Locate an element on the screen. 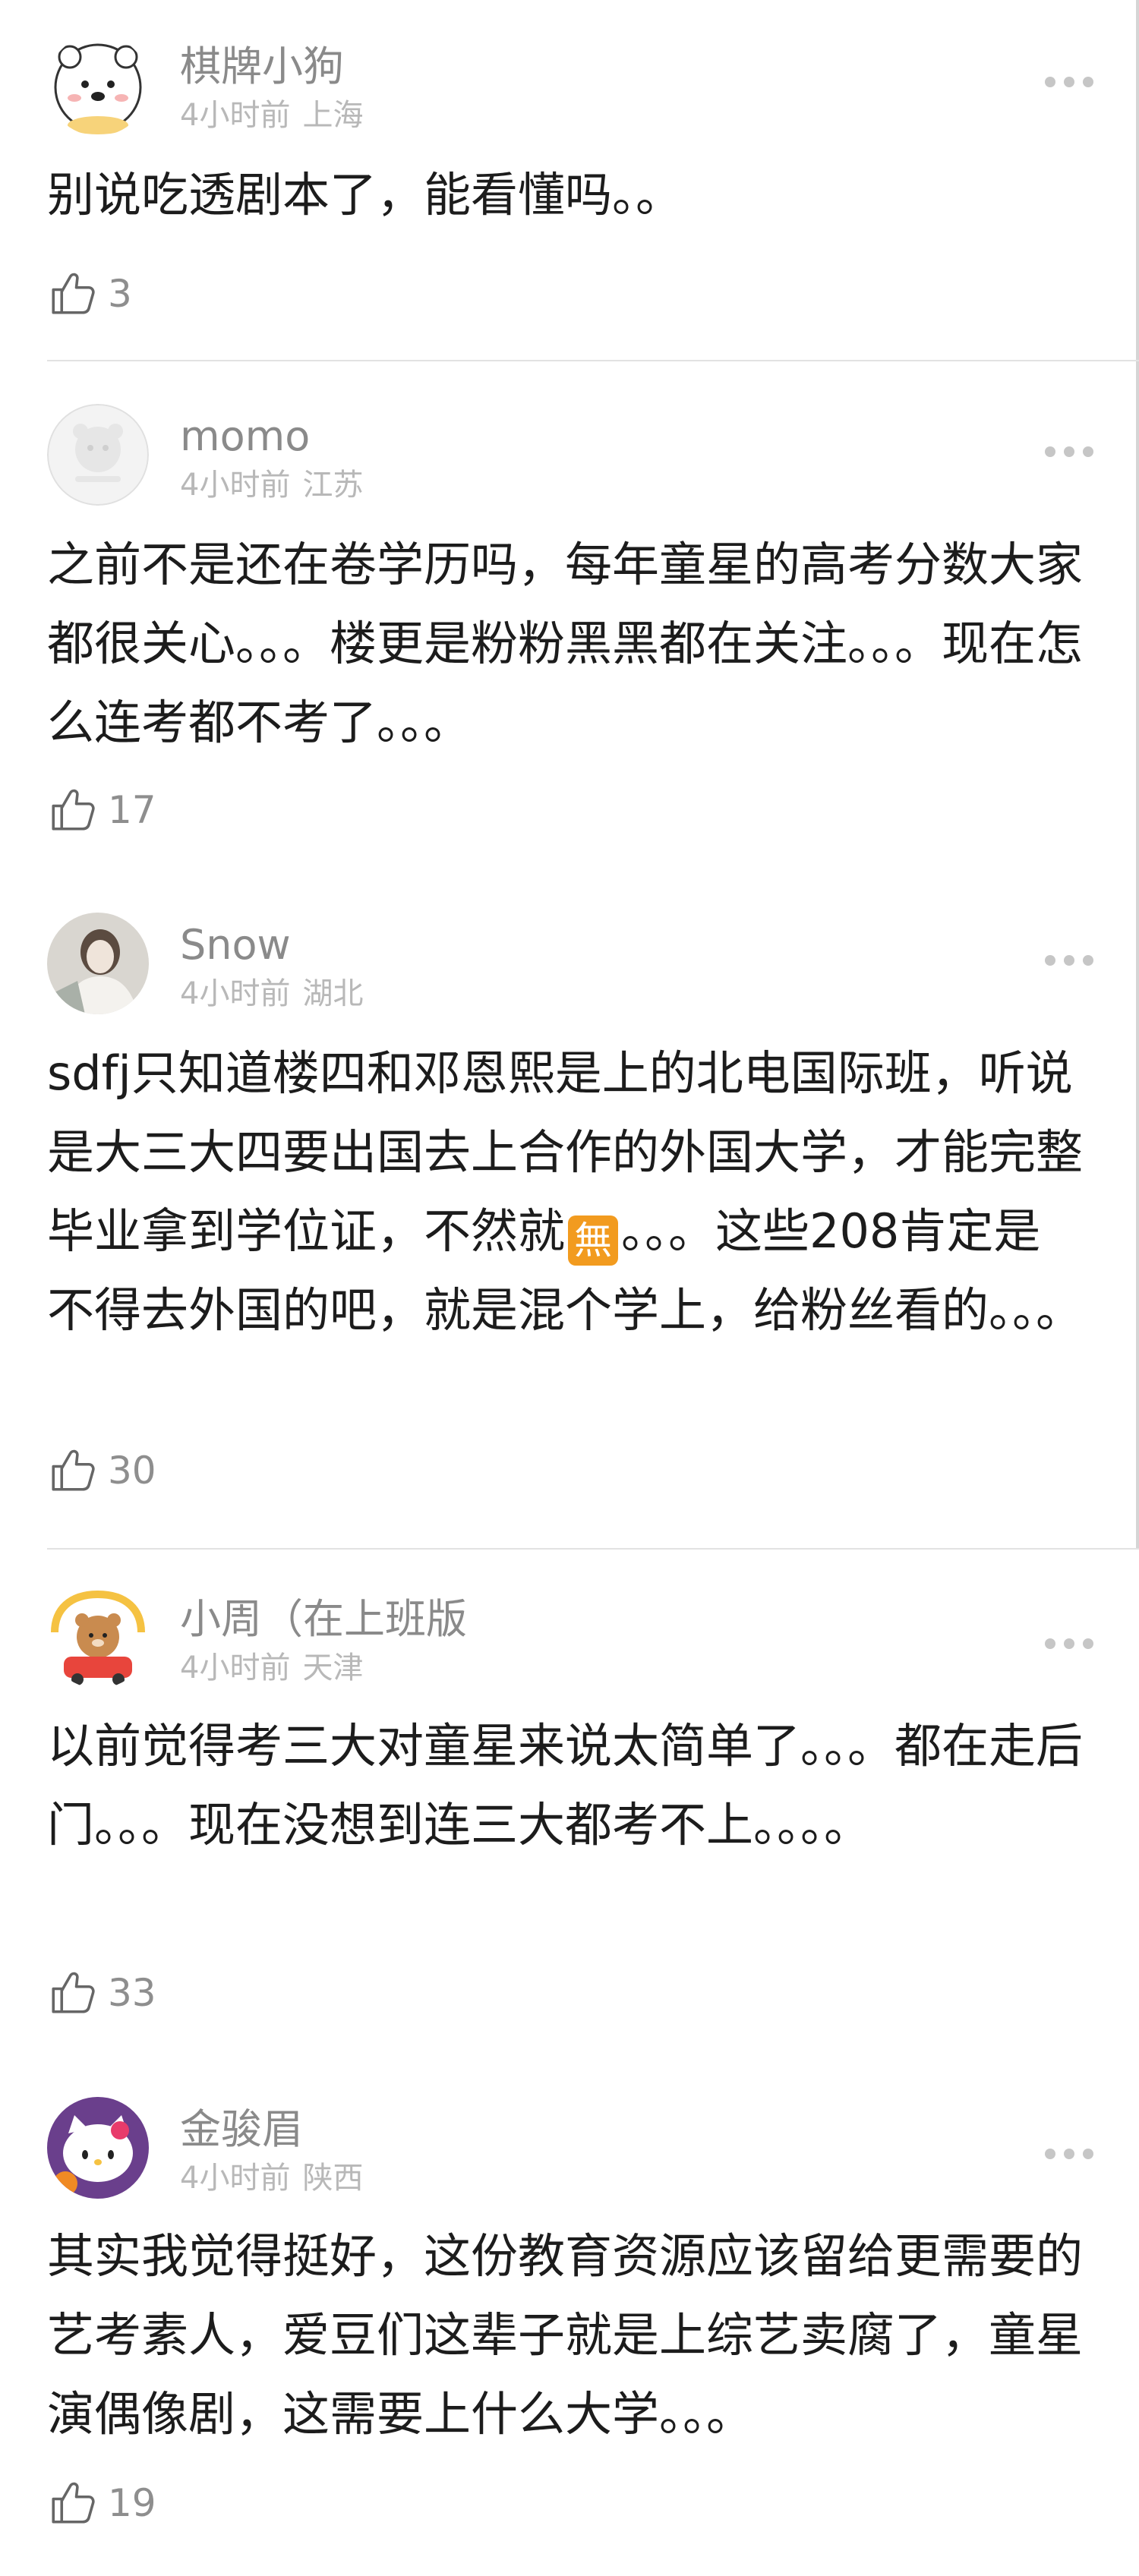 The image size is (1139, 2576). username: 金骏眉 is located at coordinates (241, 2129).